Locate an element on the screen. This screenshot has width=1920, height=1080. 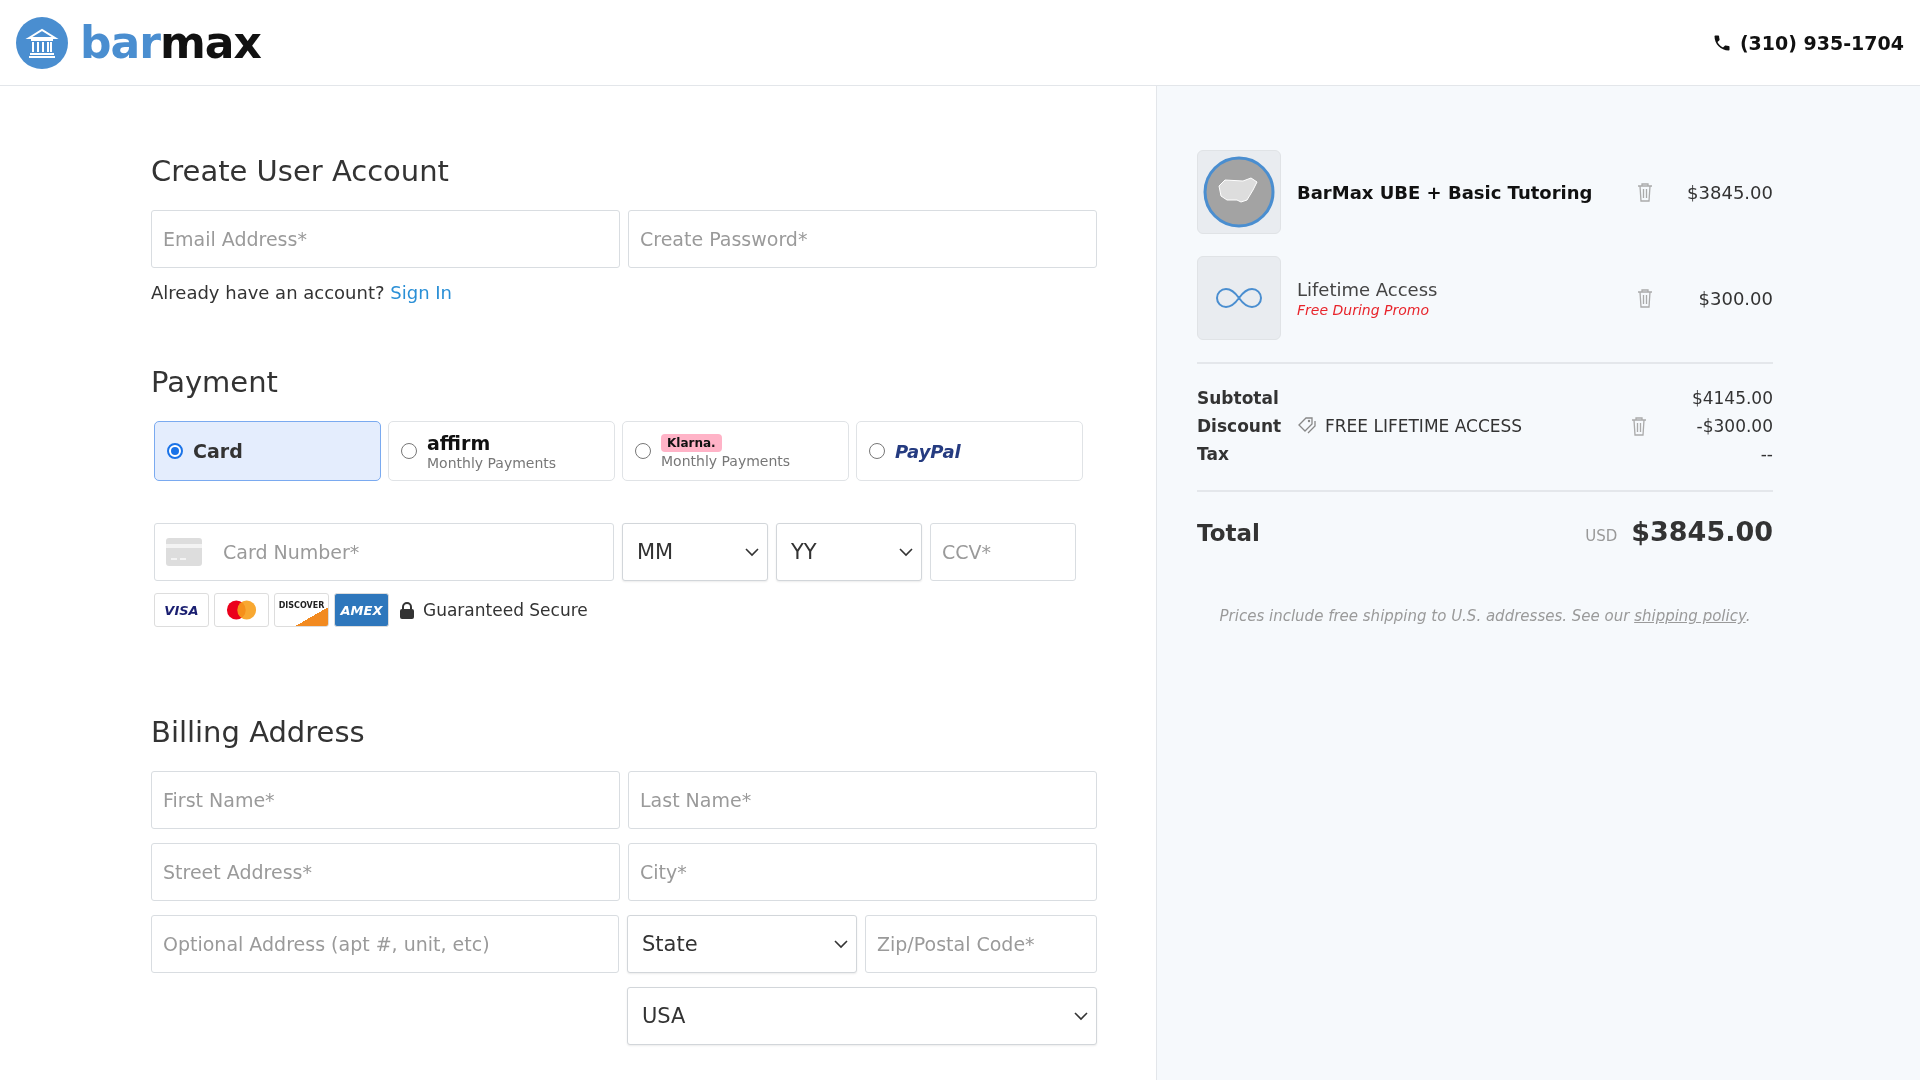
summary-label: Tax is located at coordinates (1213, 454).